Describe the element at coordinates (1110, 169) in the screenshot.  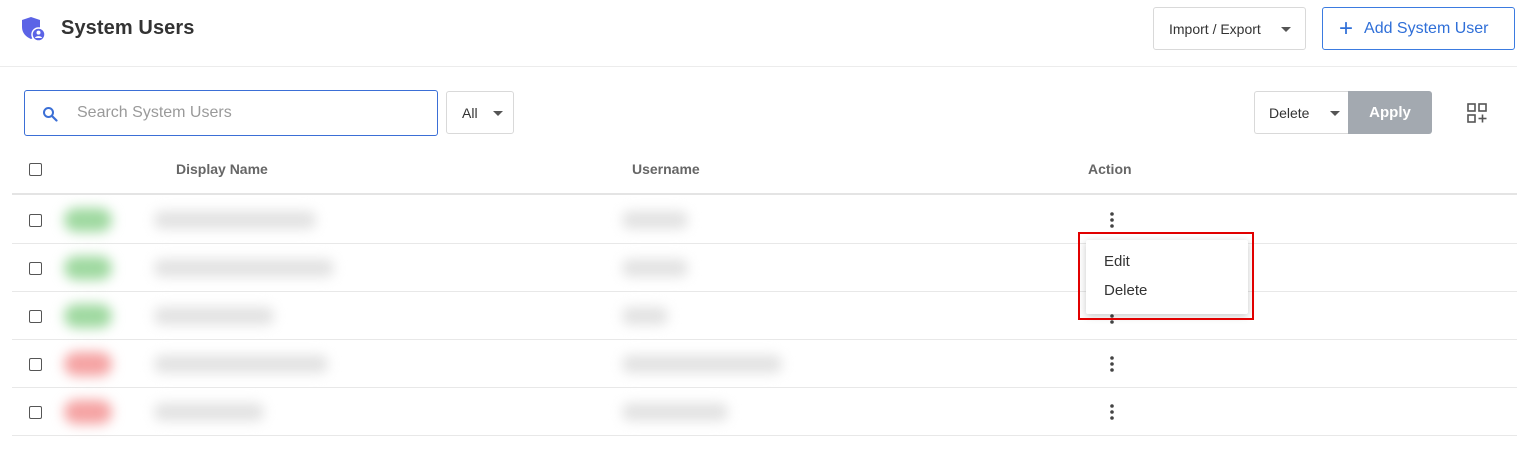
I see `column-header-action: Action` at that location.